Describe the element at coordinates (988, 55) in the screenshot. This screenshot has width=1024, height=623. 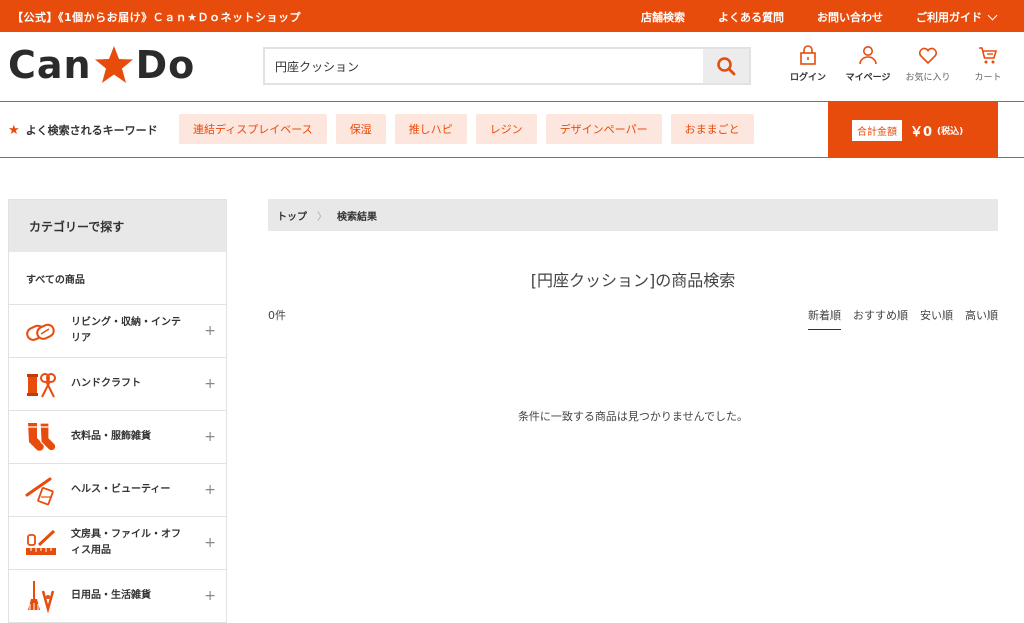
I see `cart-icon` at that location.